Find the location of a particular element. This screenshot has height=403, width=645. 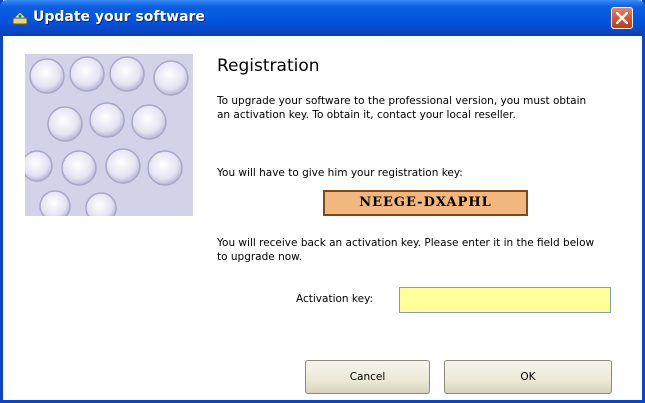

activation-key-input is located at coordinates (505, 300).